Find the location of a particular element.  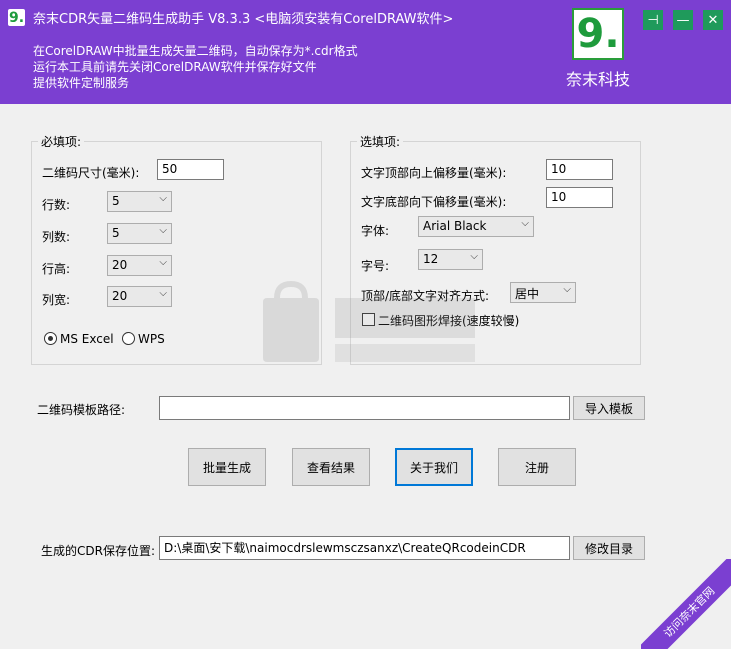

save-location-label: 生成的CDR保存位置: is located at coordinates (98, 551).